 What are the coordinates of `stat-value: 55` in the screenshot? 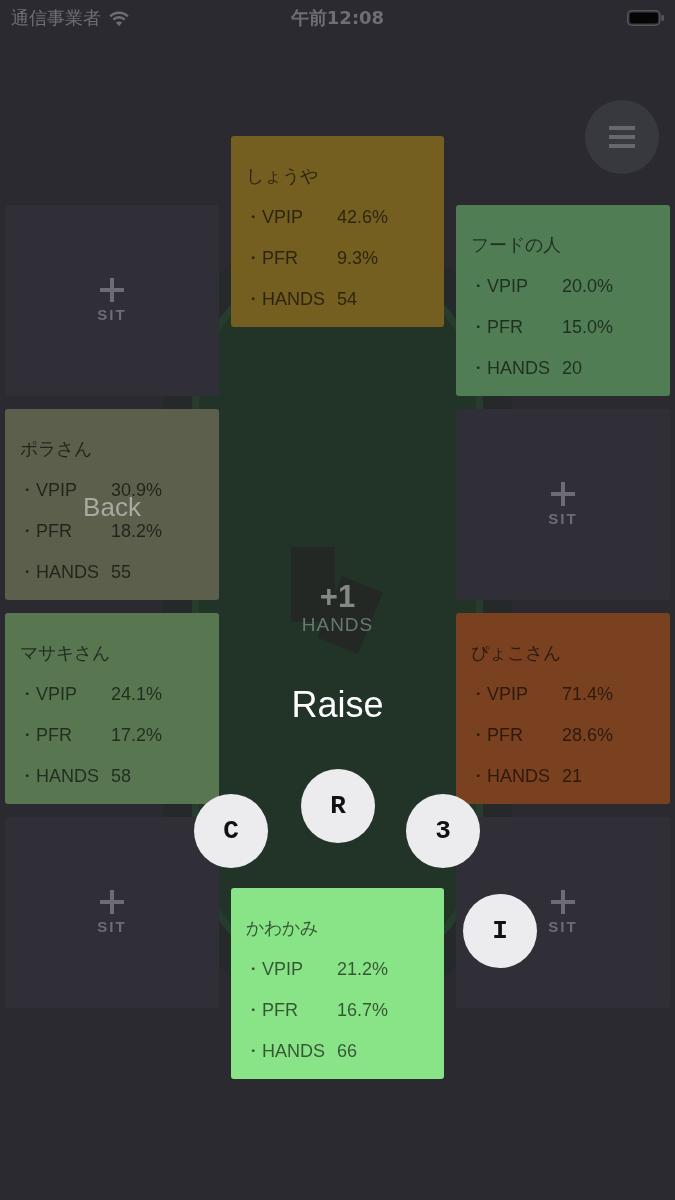 It's located at (121, 572).